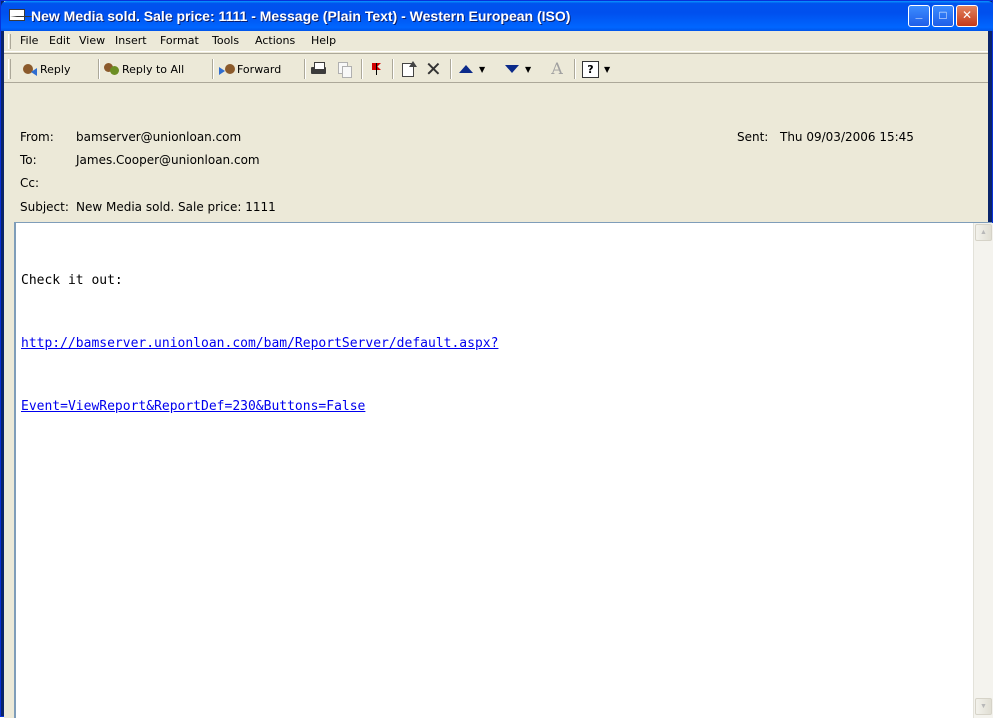 This screenshot has height=718, width=993. I want to click on move-to-folder-button, so click(410, 69).